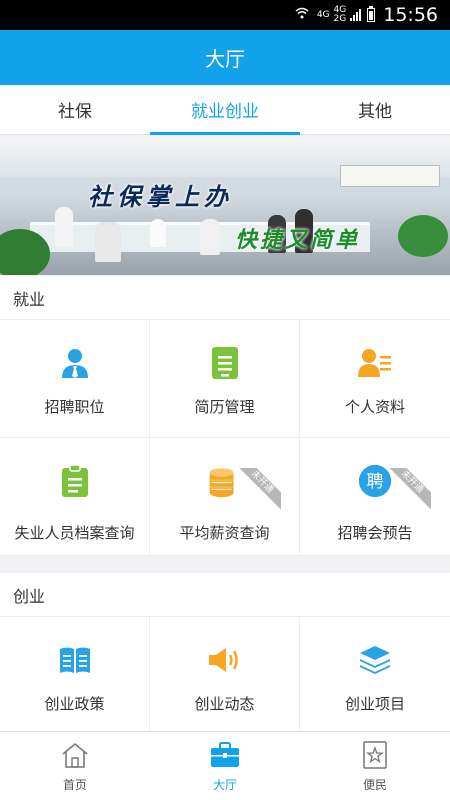 The height and width of the screenshot is (800, 450). I want to click on grid-item-personal-info: 个人资料, so click(375, 379).